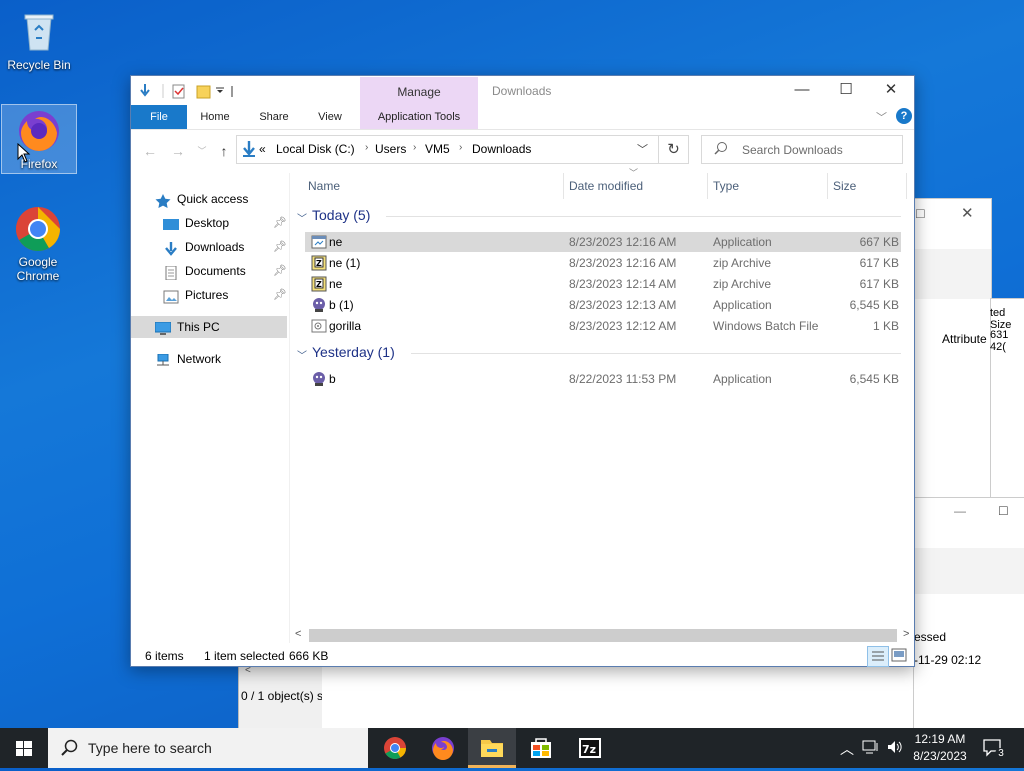 This screenshot has height=771, width=1024. What do you see at coordinates (642, 149) in the screenshot?
I see `address-dropdown-chevron-icon: ﹀` at bounding box center [642, 149].